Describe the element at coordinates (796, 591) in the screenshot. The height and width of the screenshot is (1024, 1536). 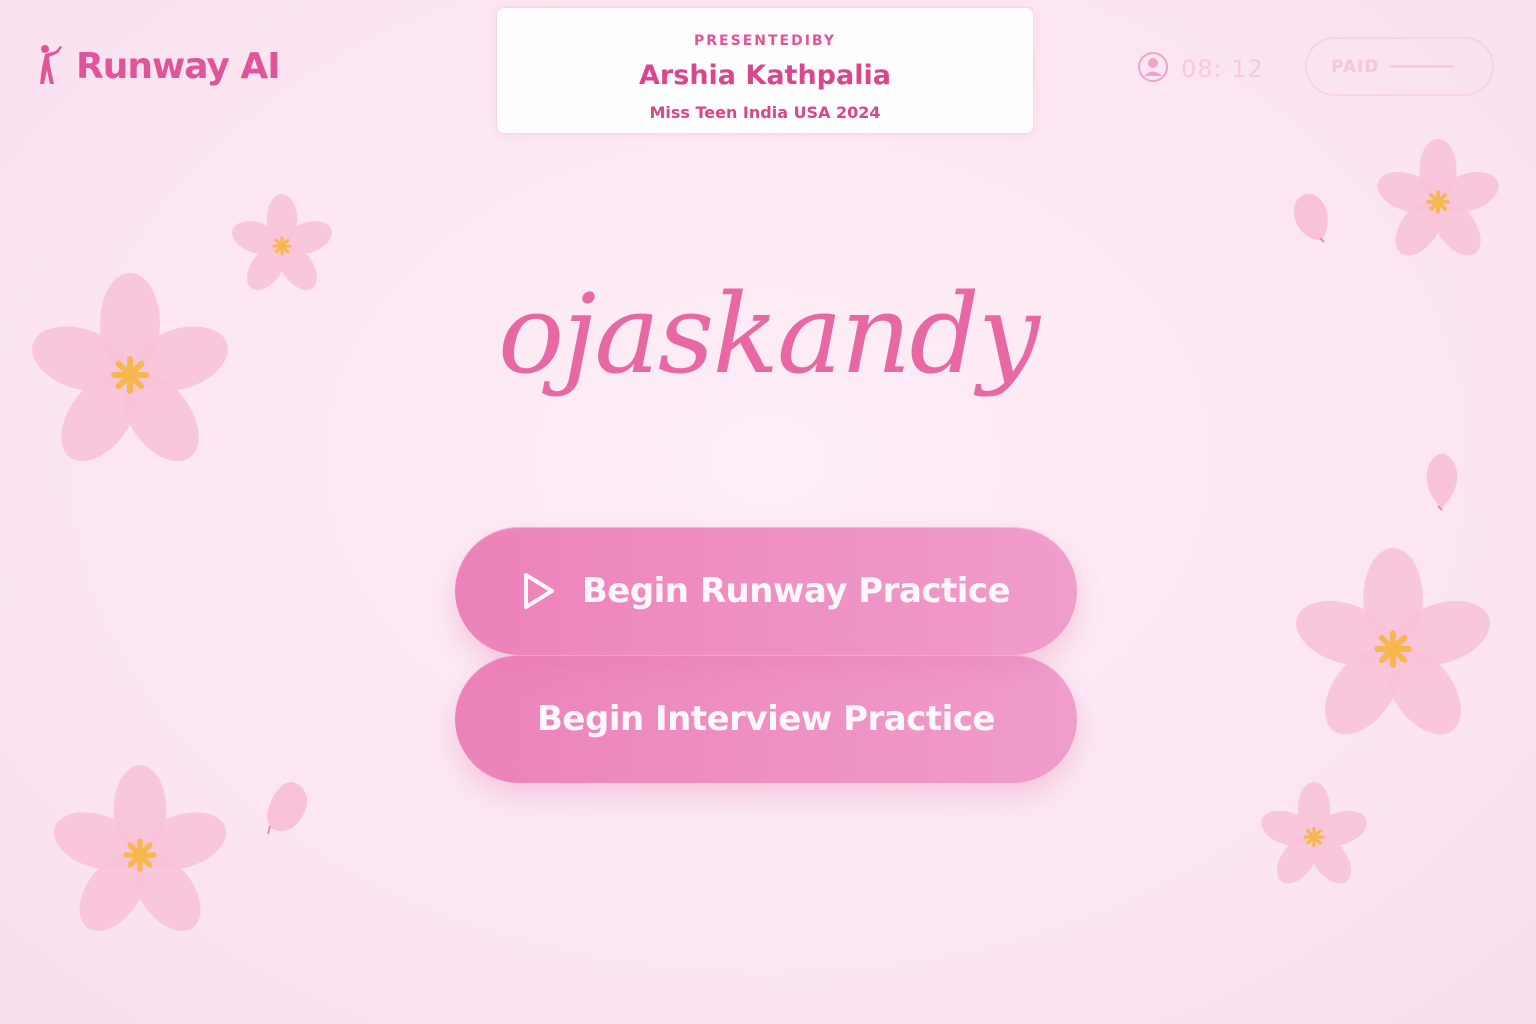
I see `runway-practice-label: Begin Runway Practice` at that location.